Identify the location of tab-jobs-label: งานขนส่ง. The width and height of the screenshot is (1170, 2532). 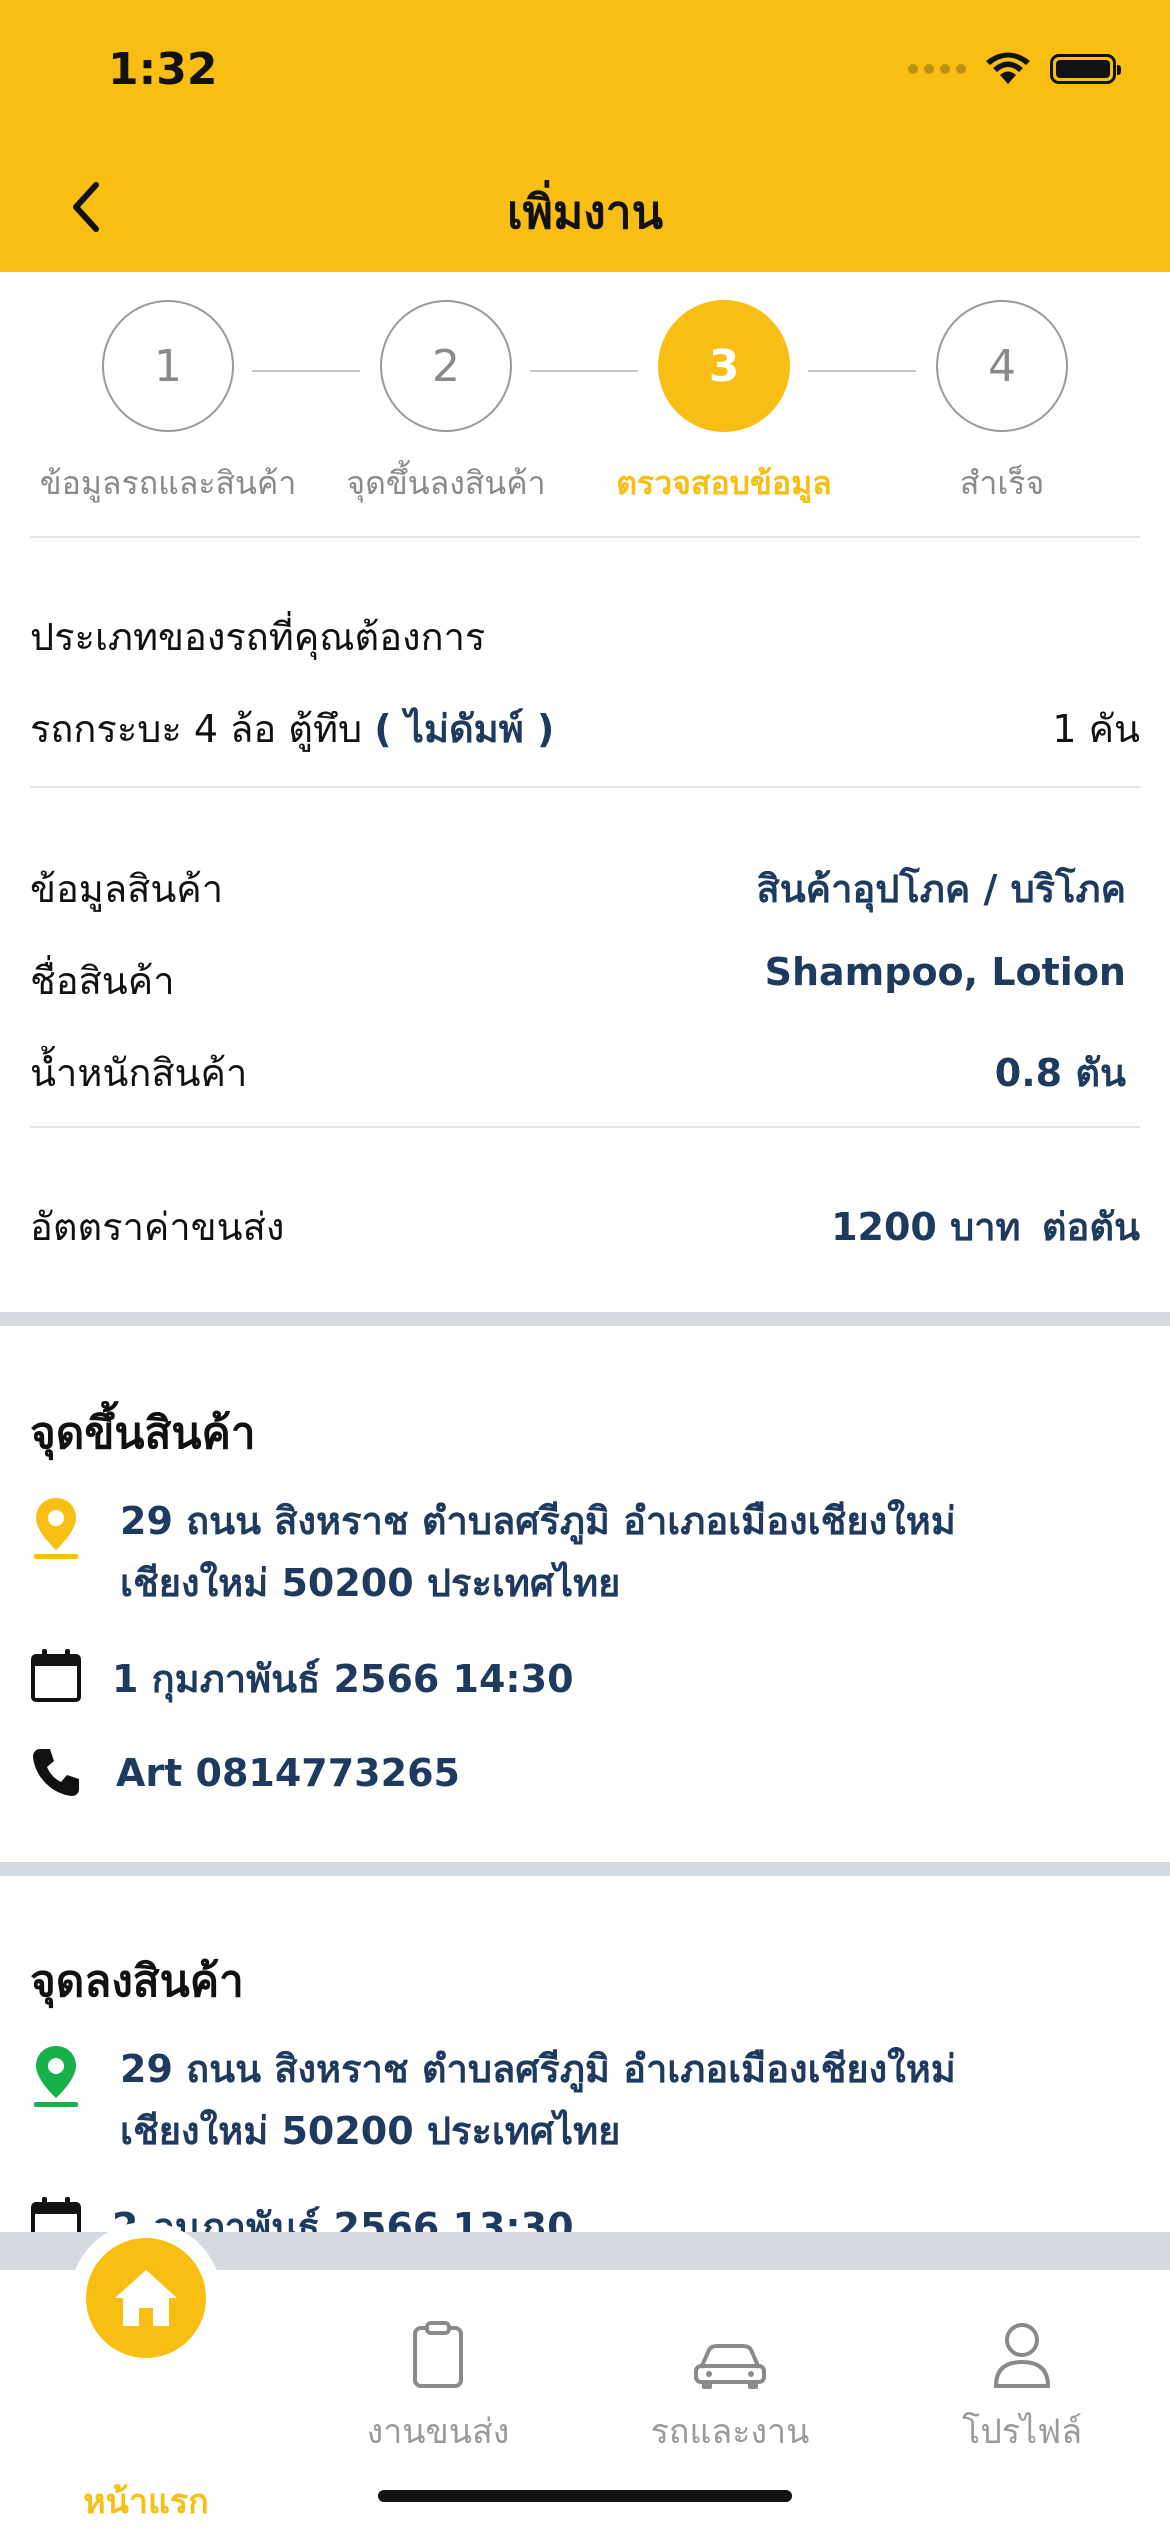
(438, 2432).